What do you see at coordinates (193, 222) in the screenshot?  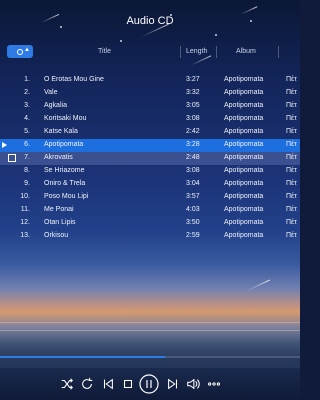 I see `track-length: 3:50` at bounding box center [193, 222].